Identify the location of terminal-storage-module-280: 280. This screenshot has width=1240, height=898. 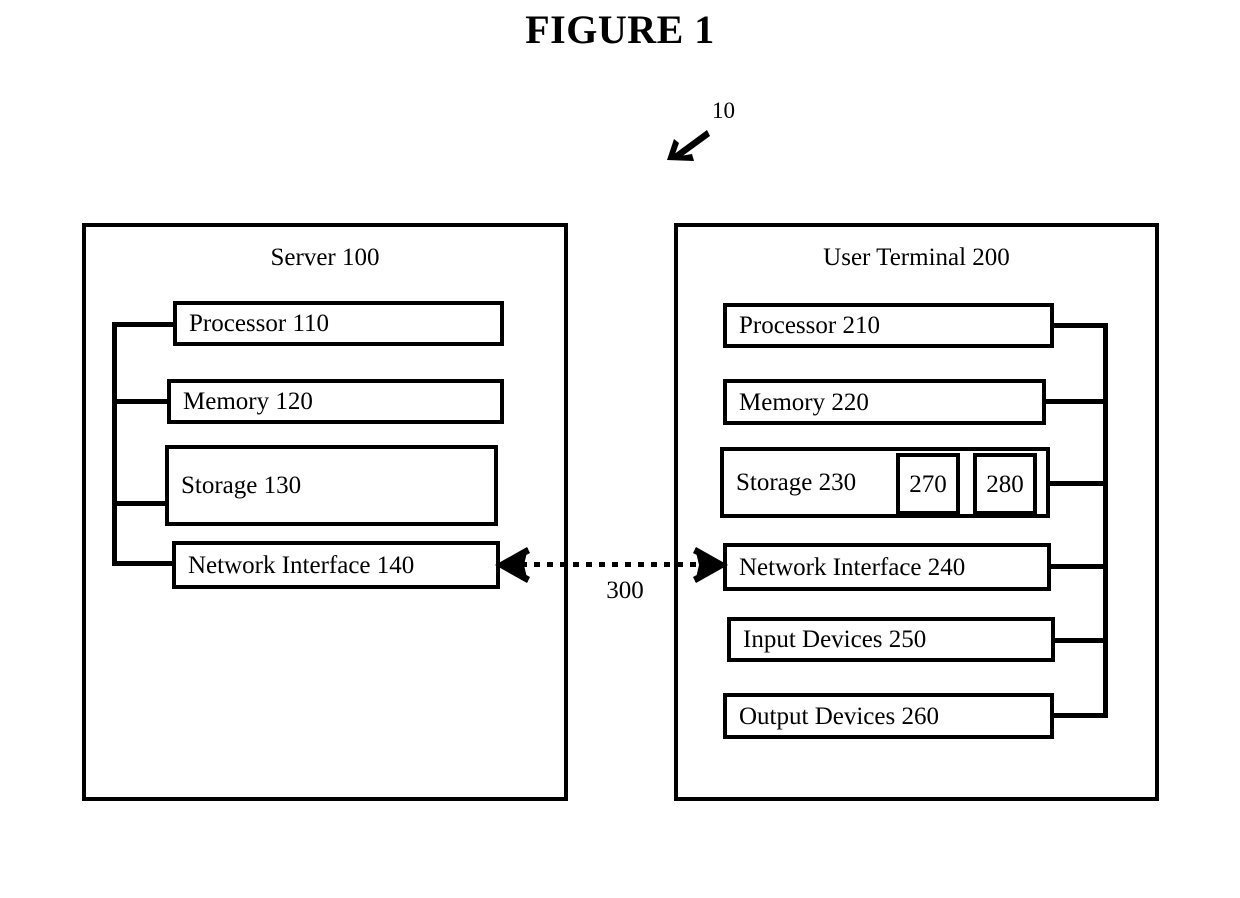
(1005, 484).